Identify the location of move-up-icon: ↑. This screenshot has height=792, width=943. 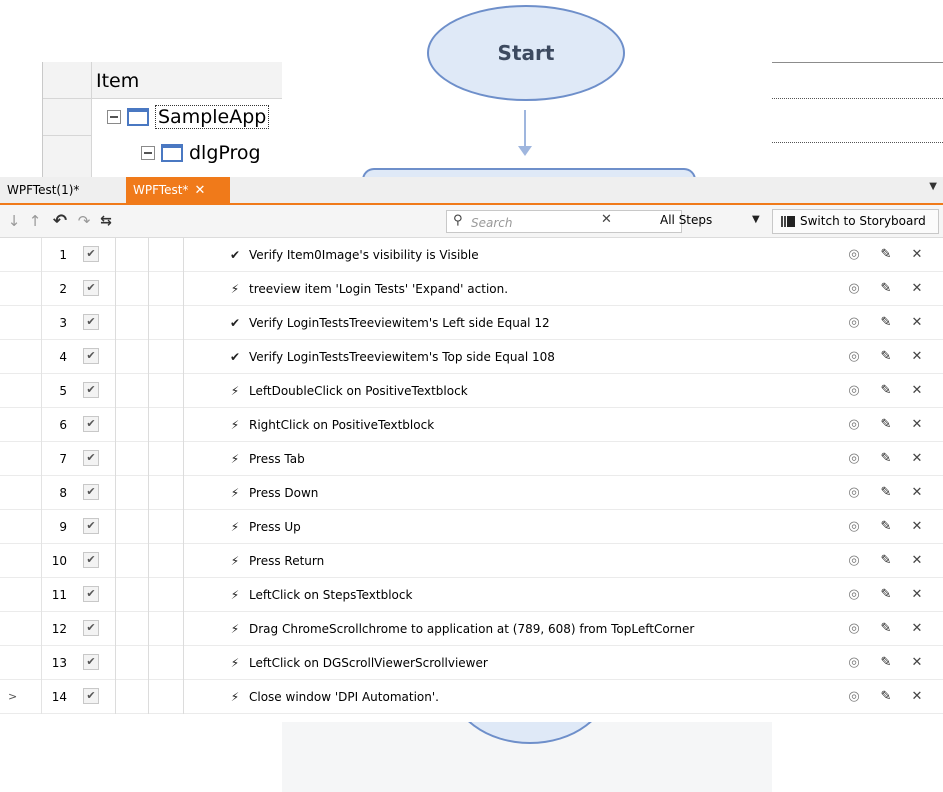
(35, 221).